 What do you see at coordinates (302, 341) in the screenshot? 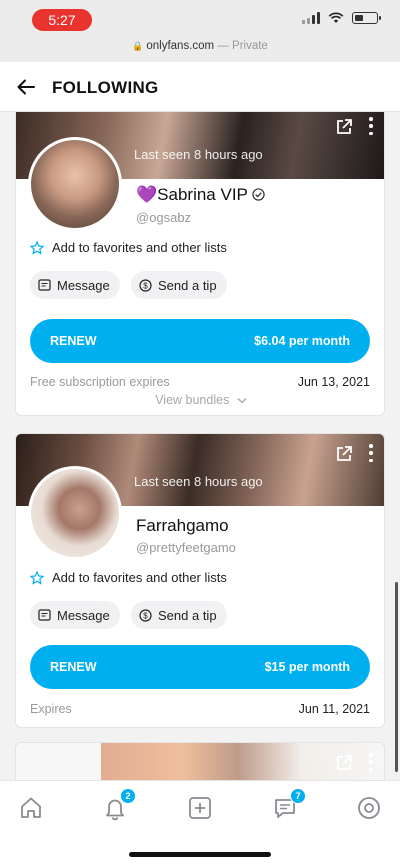
I see `price-label: $6.04 per month` at bounding box center [302, 341].